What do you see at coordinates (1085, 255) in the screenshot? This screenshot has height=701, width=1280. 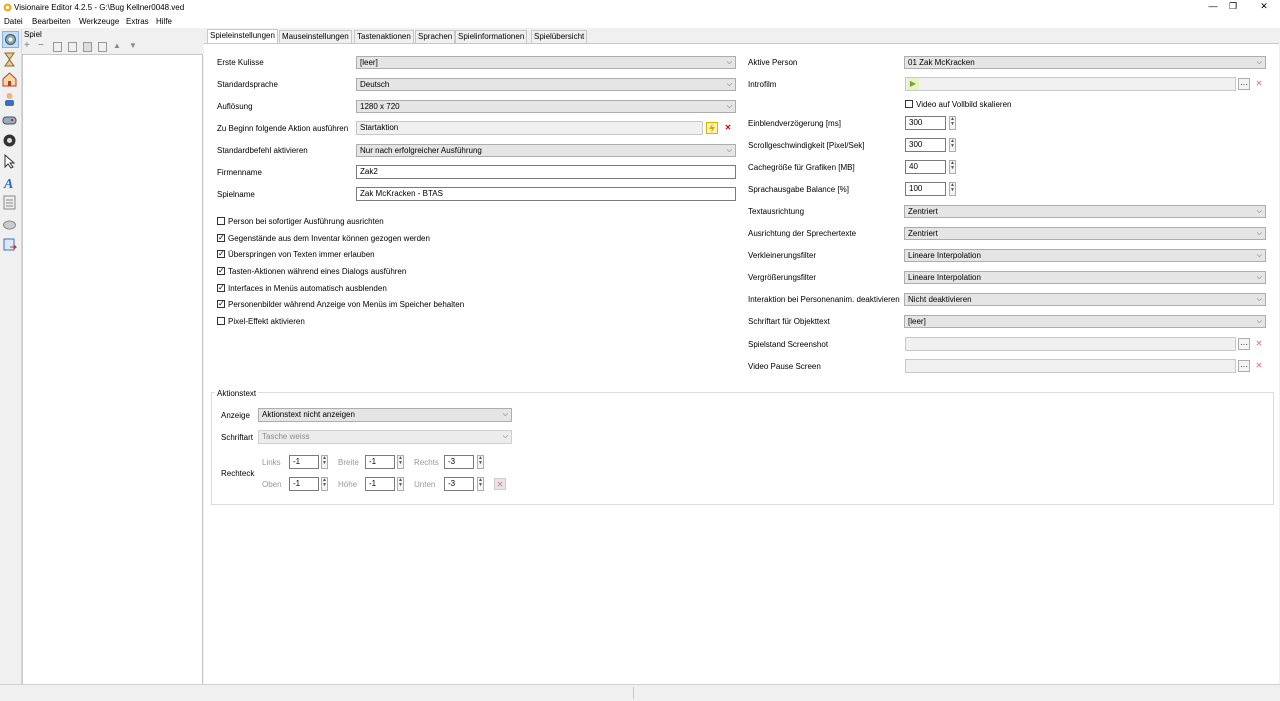 I see `verkleinerung-select: Lineare Interpolation ⌵` at bounding box center [1085, 255].